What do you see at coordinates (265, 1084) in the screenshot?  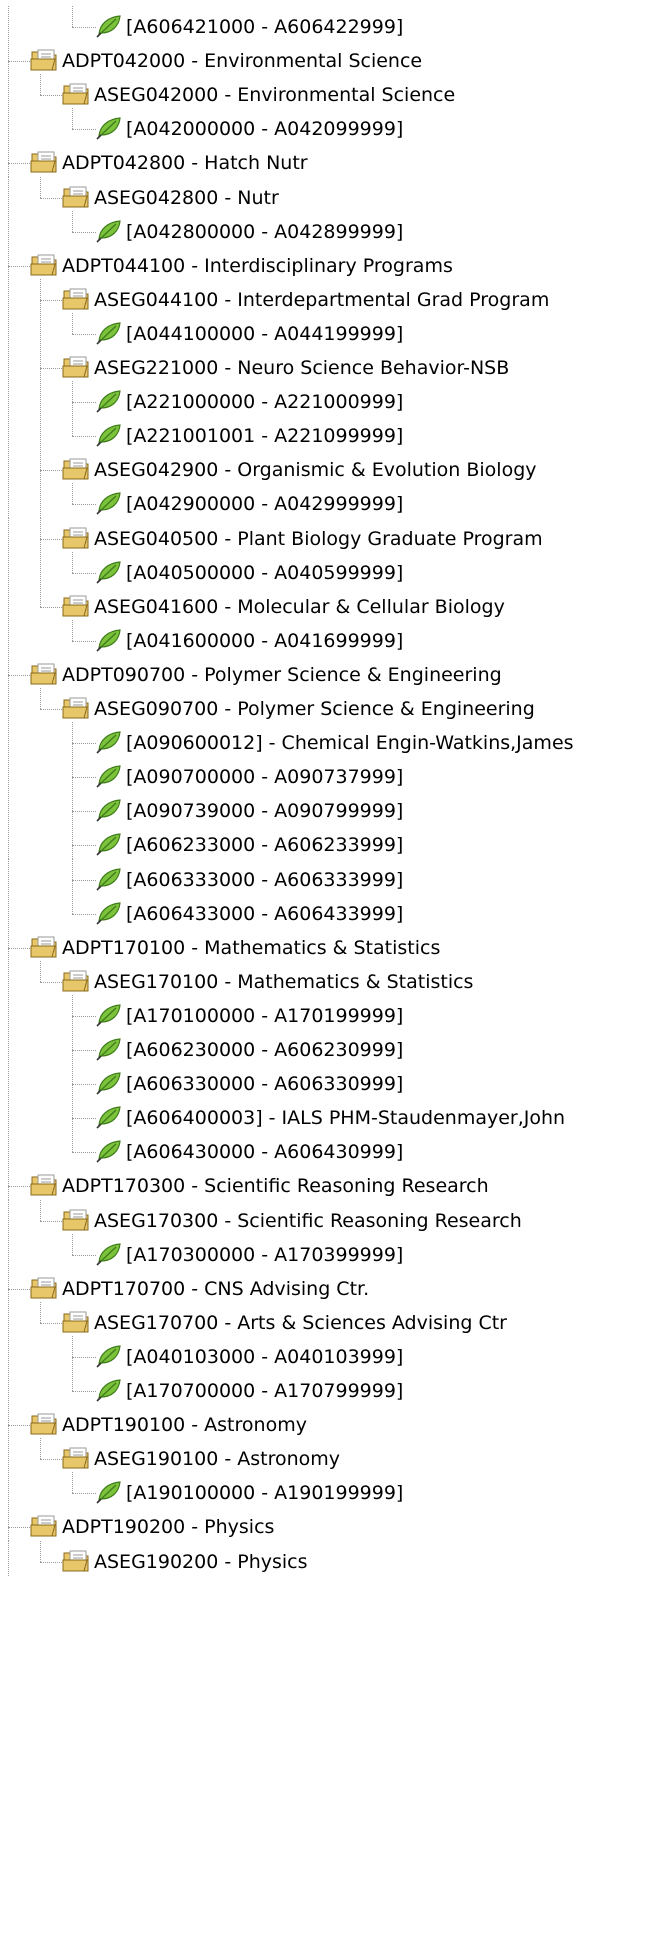 I see `tree-node-label: [A606330000 - A606330999]` at bounding box center [265, 1084].